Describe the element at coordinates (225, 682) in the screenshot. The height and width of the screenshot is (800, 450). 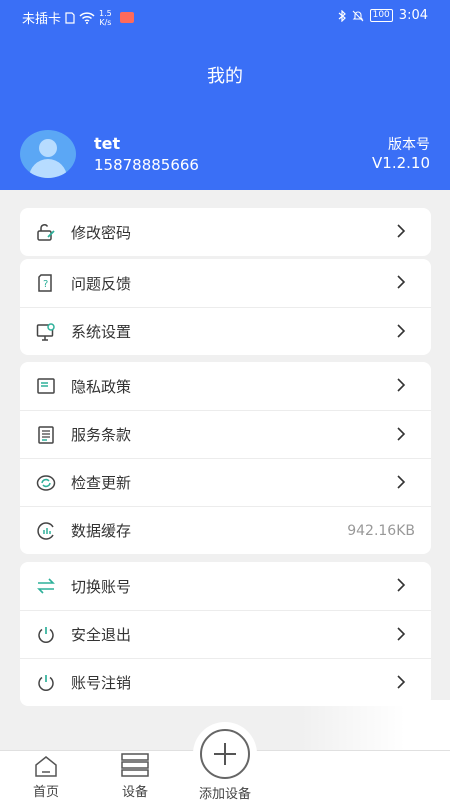
I see `menu-item-cancel-account: 账号注销` at that location.